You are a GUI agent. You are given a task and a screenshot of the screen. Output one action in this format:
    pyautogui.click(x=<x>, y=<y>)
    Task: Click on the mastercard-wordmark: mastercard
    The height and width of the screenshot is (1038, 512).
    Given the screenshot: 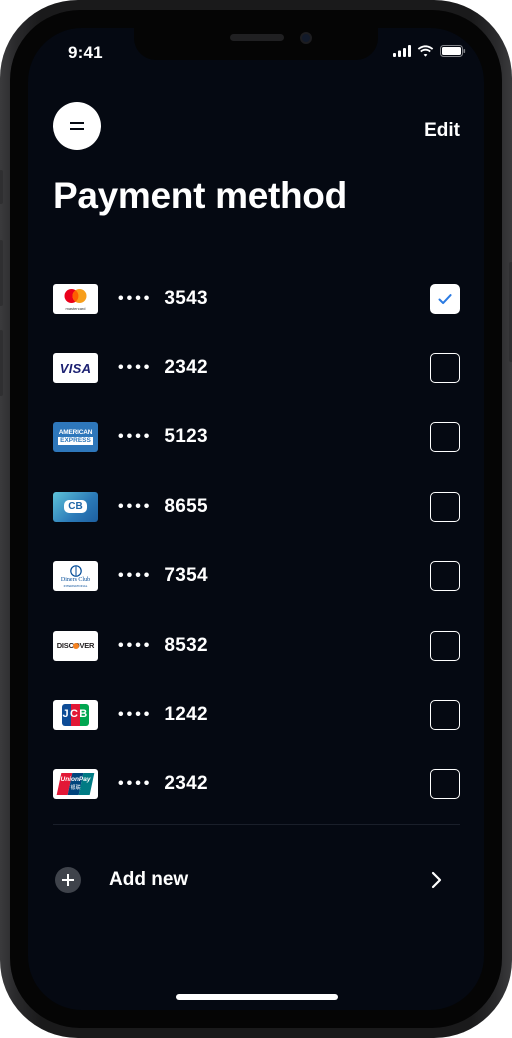 What is the action you would take?
    pyautogui.click(x=75, y=308)
    